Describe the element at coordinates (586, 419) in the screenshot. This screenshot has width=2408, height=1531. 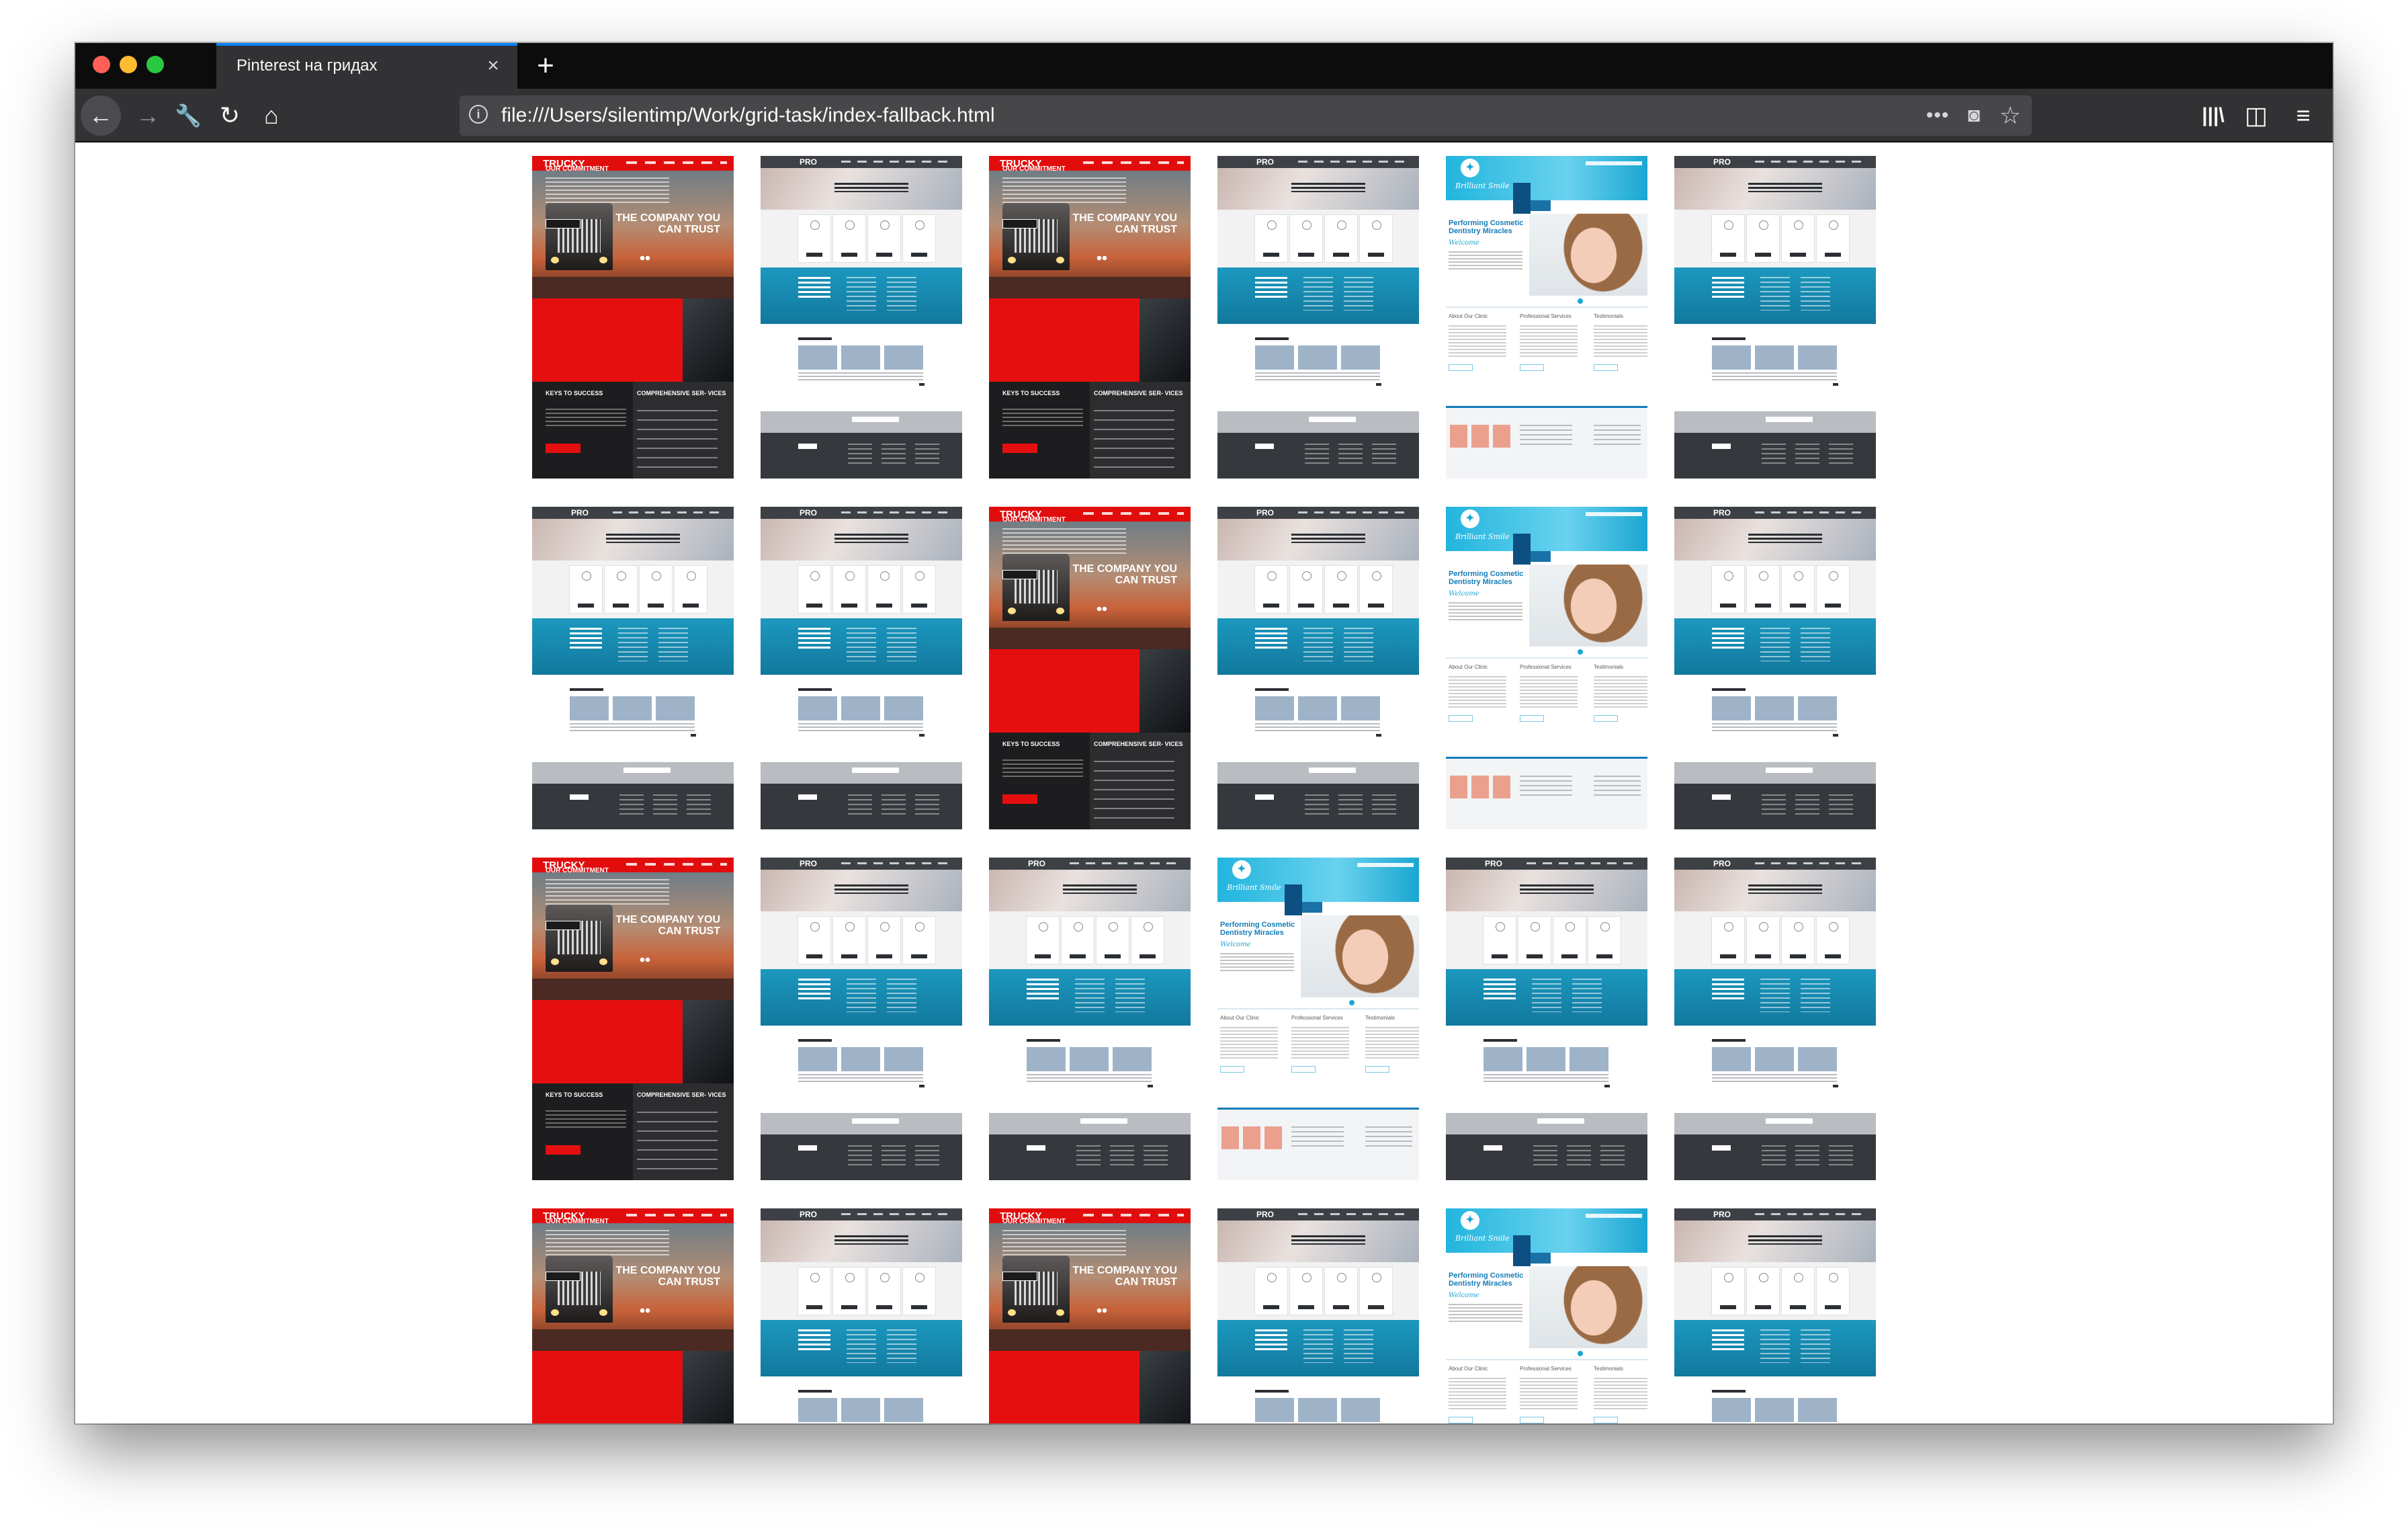
I see `keys-text` at that location.